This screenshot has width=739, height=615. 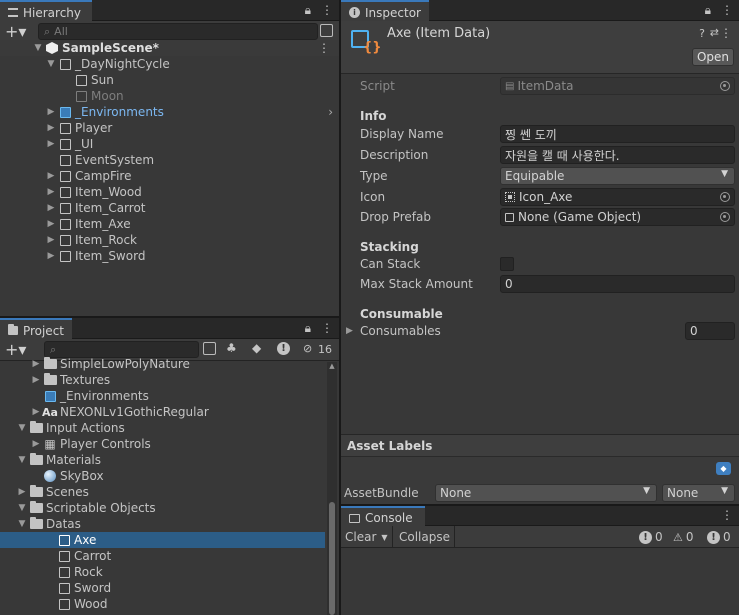 What do you see at coordinates (617, 134) in the screenshot?
I see `display-name-field: 찡 쎈 도끼` at bounding box center [617, 134].